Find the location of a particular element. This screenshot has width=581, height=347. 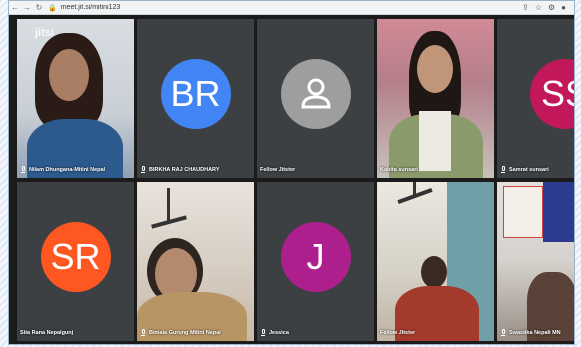

profile-icon: ● is located at coordinates (563, 7).